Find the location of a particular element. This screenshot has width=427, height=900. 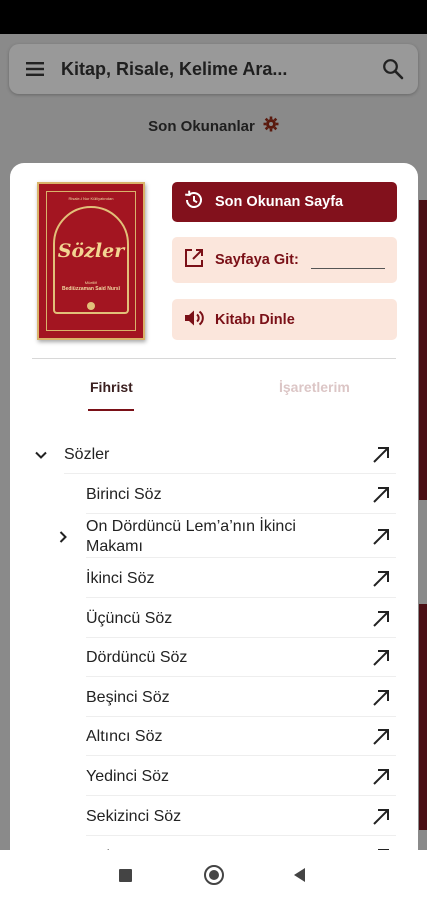

page-number-input is located at coordinates (347, 260).